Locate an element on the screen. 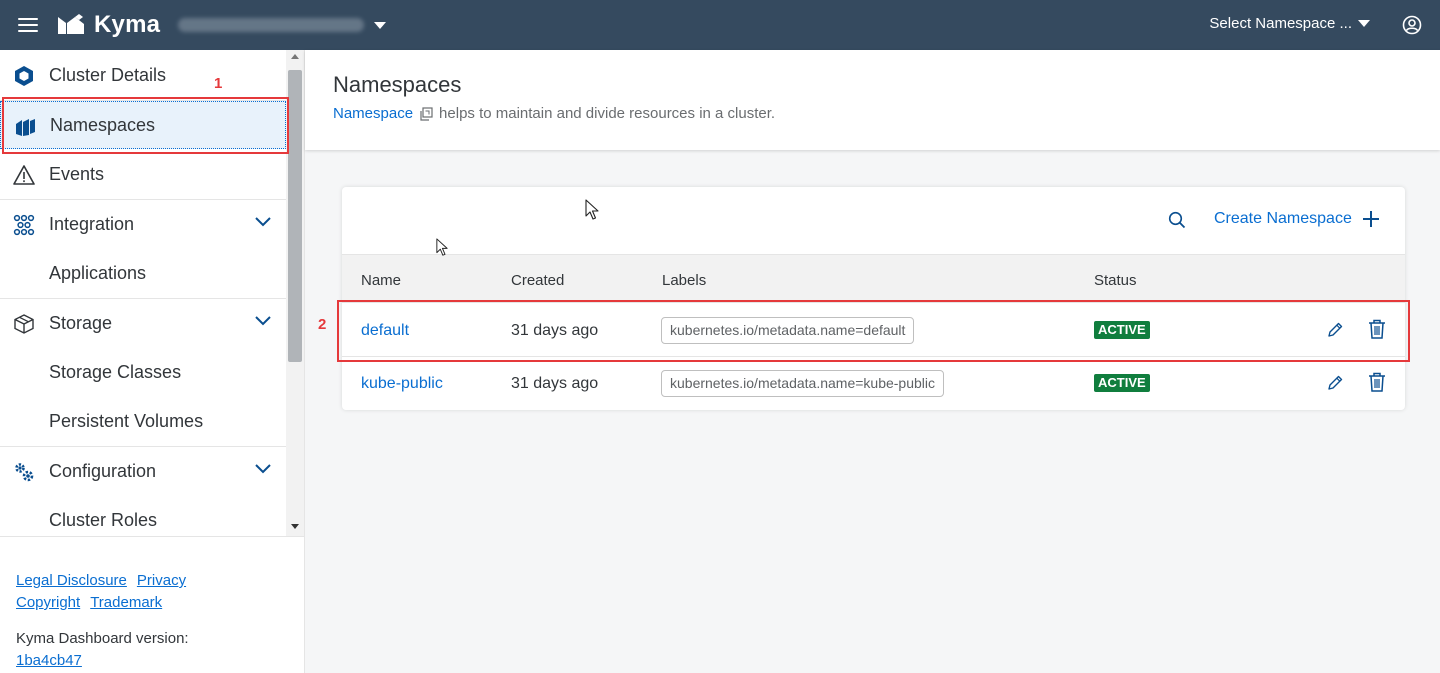  scrollbar-thumb is located at coordinates (295, 216).